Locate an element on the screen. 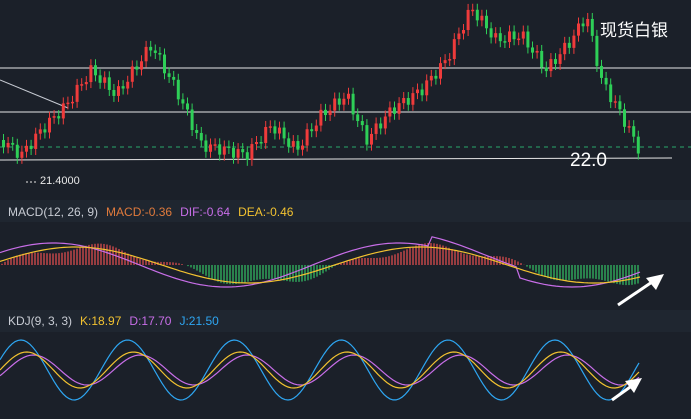 Image resolution: width=691 pixels, height=419 pixels. kdj-header: KDJ(9, 3, 3) K:18.97 D:17.70 J:21.50 is located at coordinates (113, 322).